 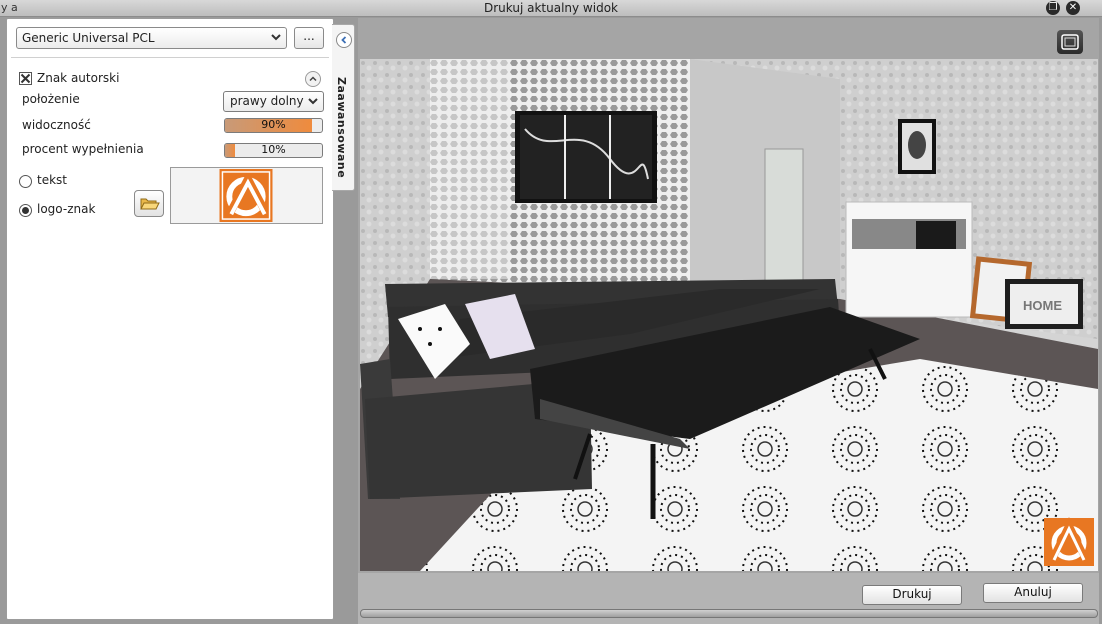 I want to click on wall-art-text: HOME, so click(x=1042, y=305).